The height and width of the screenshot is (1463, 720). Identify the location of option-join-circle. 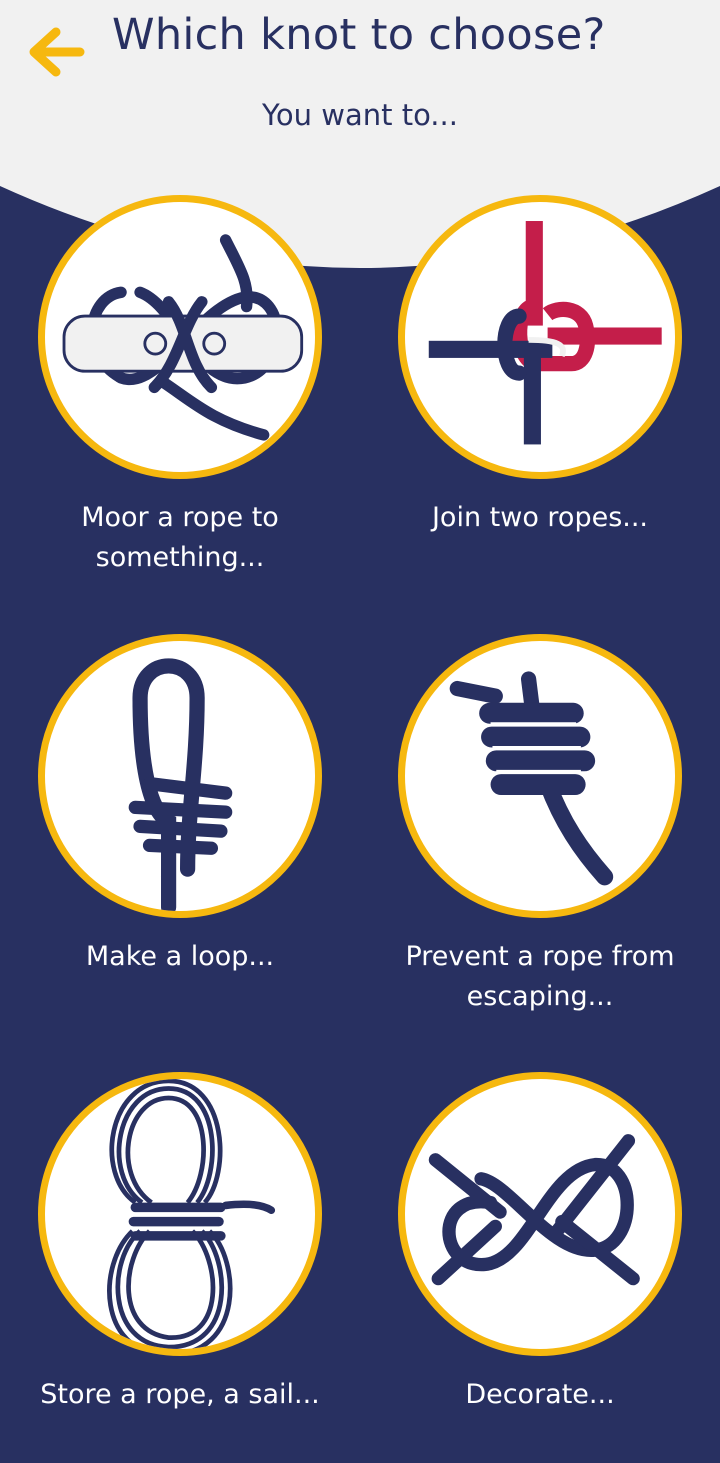
(540, 337).